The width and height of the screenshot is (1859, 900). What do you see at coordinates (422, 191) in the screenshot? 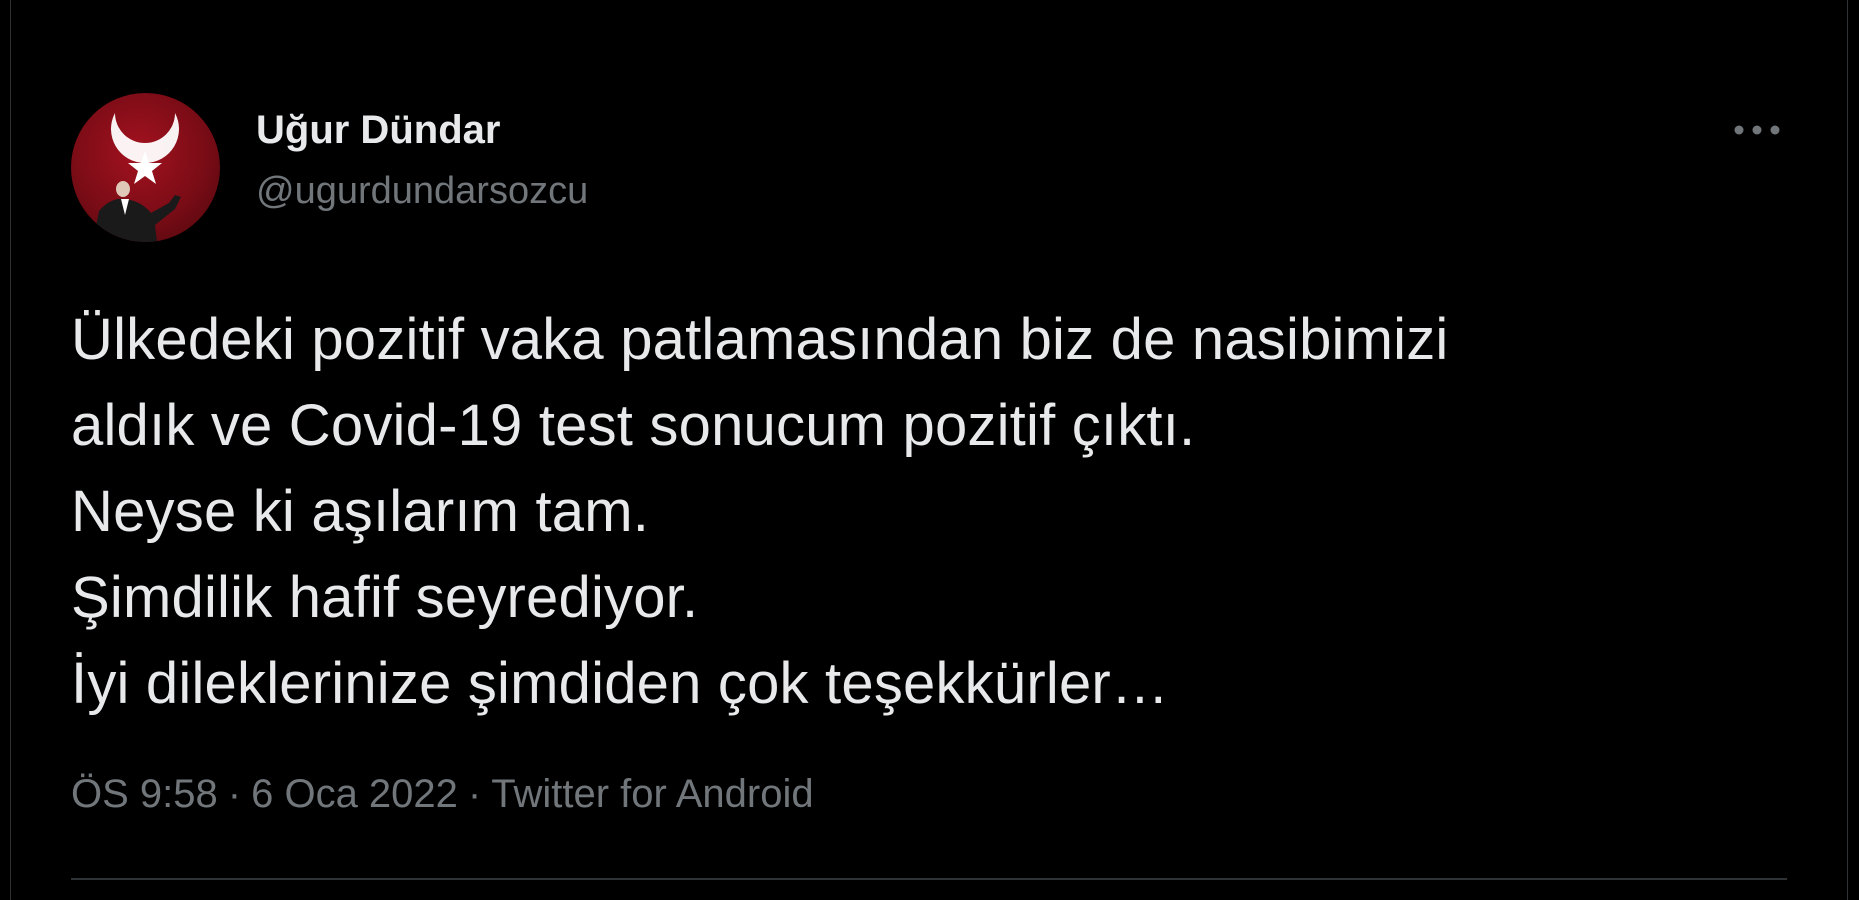
I see `author-handle: @ugurdundarsozcu` at bounding box center [422, 191].